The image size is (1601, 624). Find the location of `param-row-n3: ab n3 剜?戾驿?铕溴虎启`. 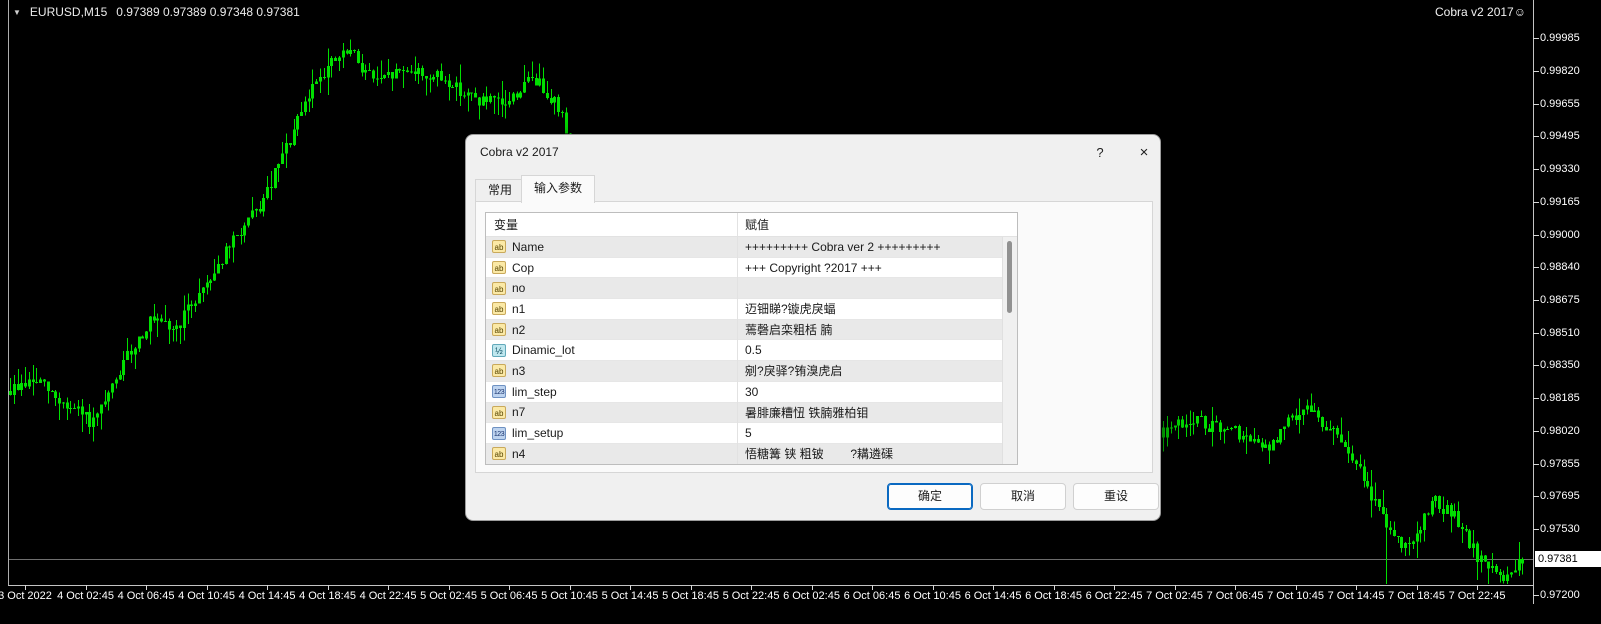

param-row-n3: ab n3 剜?戾驿?铕溴虎启 is located at coordinates (751, 371).